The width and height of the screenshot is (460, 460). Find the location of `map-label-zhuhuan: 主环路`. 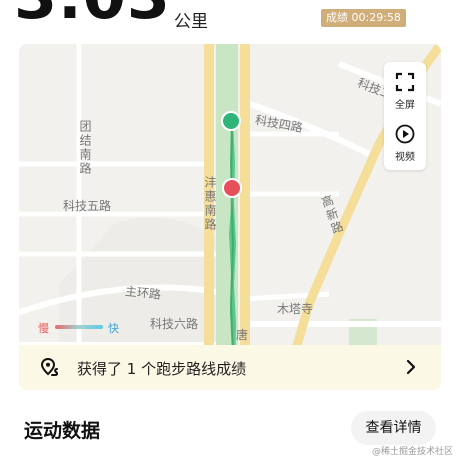

map-label-zhuhuan: 主环路 is located at coordinates (143, 293).